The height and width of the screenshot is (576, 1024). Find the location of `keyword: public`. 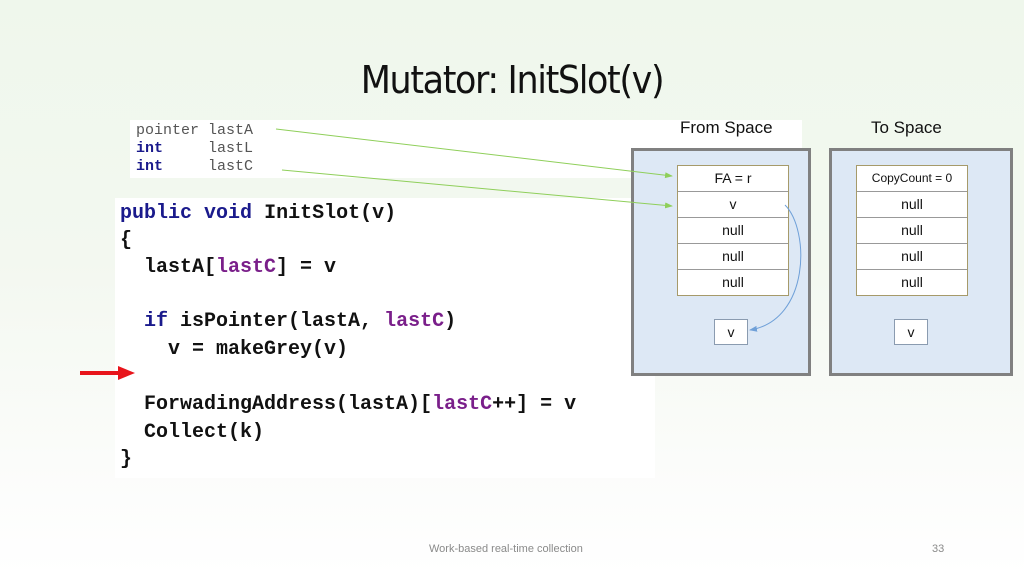

keyword: public is located at coordinates (156, 213).